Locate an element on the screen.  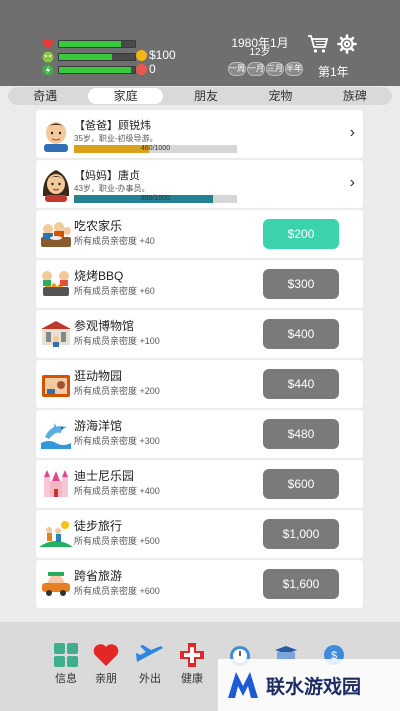
energy-stat is located at coordinates (89, 70).